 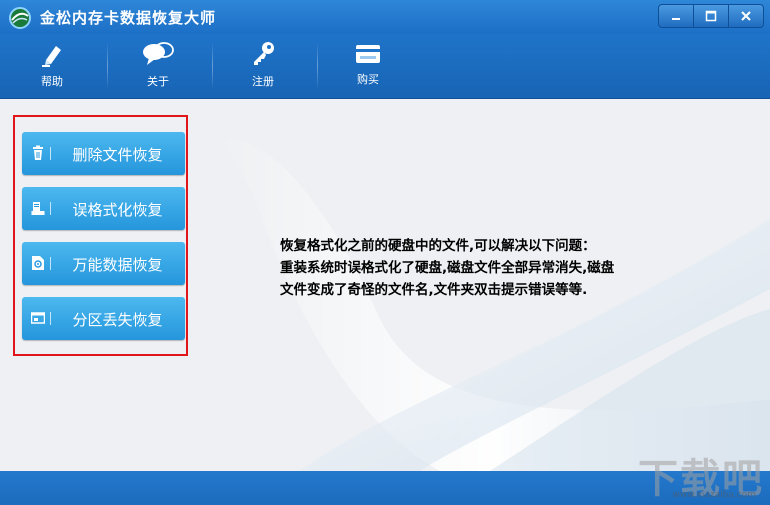 What do you see at coordinates (38, 152) in the screenshot?
I see `trash-icon` at bounding box center [38, 152].